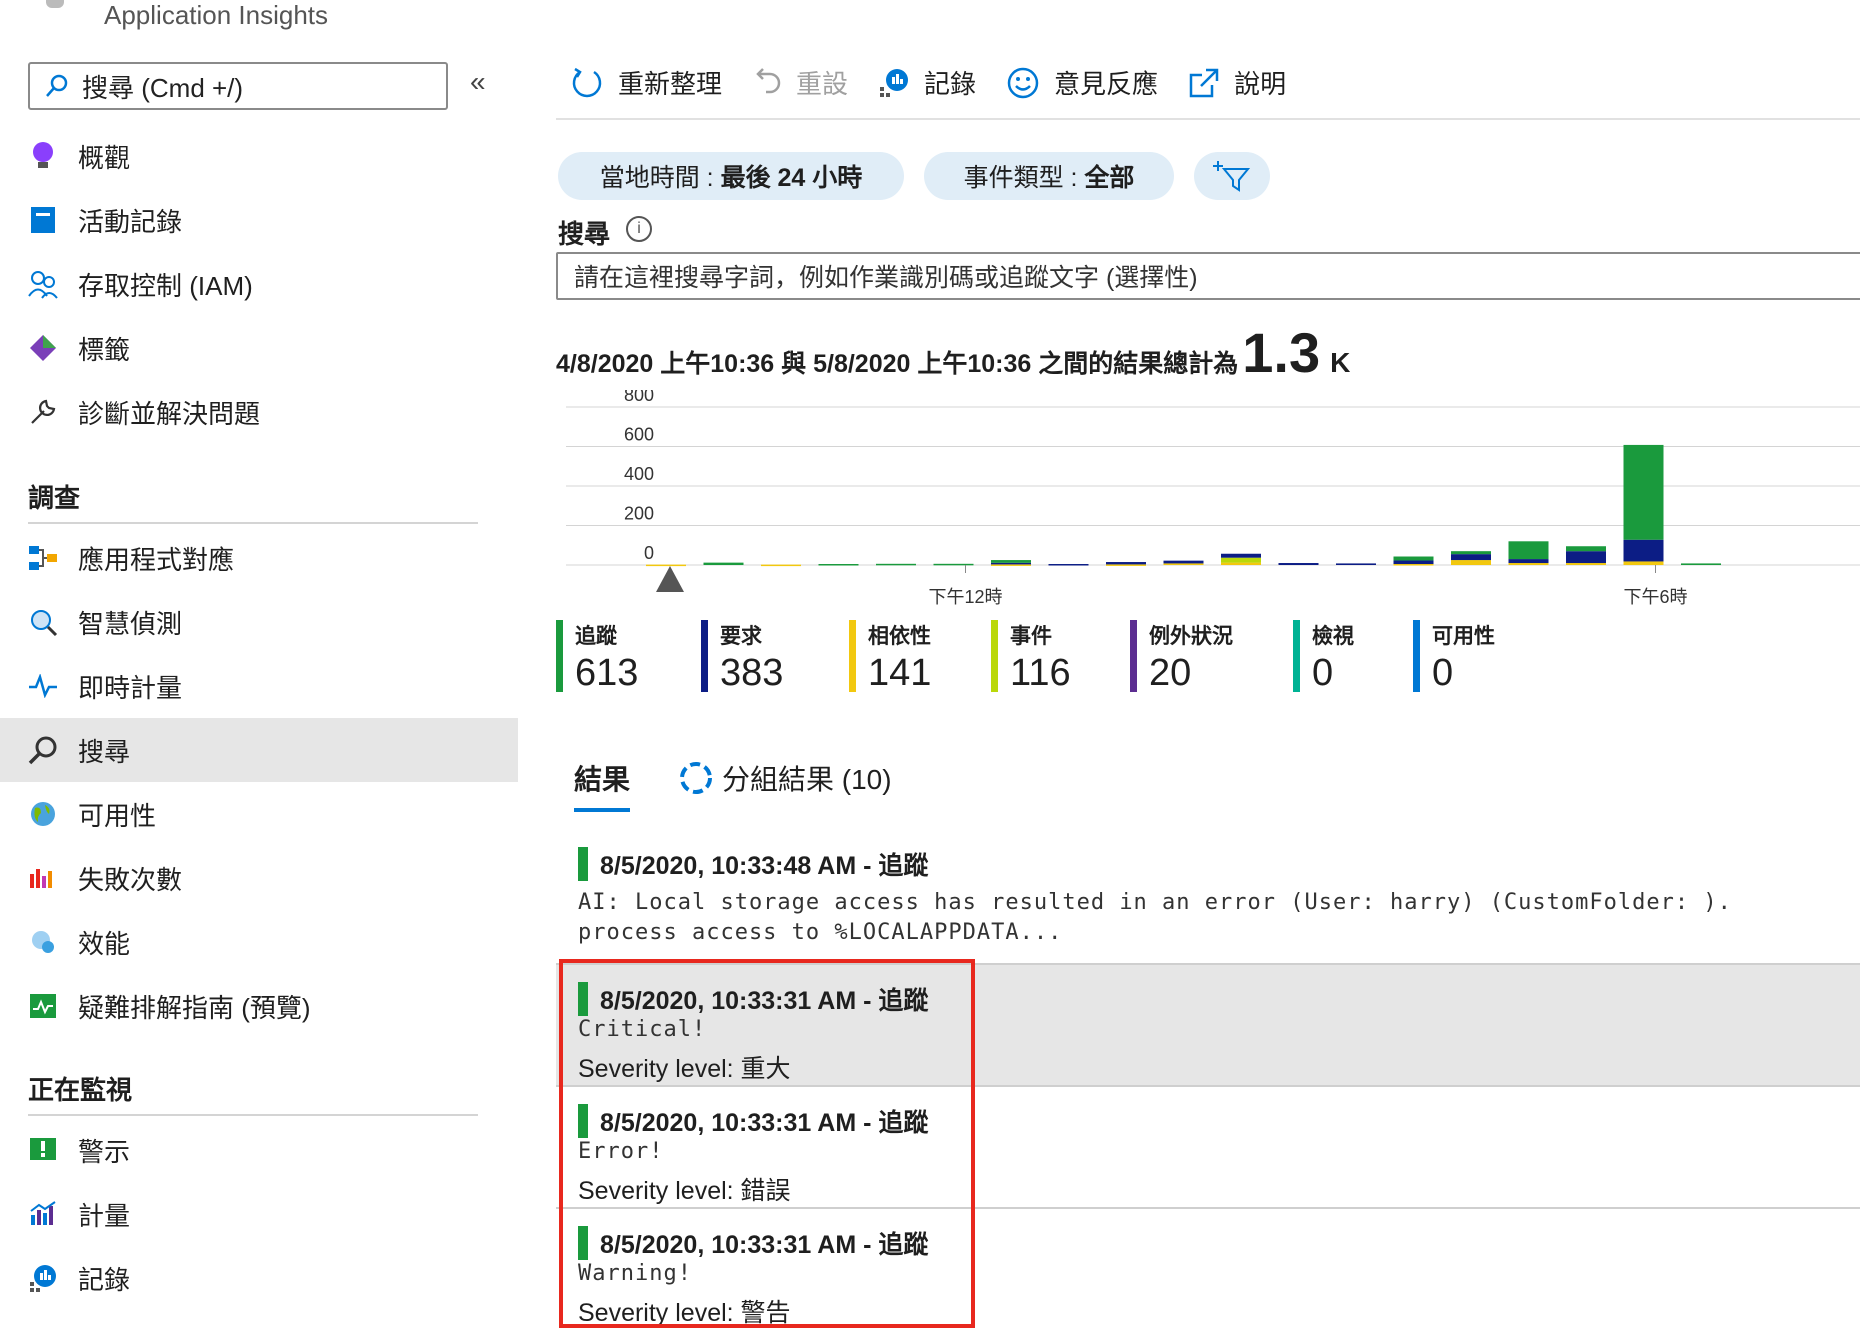 This screenshot has height=1330, width=1860. I want to click on event-type-prefix: 事件類型 :, so click(1020, 178).